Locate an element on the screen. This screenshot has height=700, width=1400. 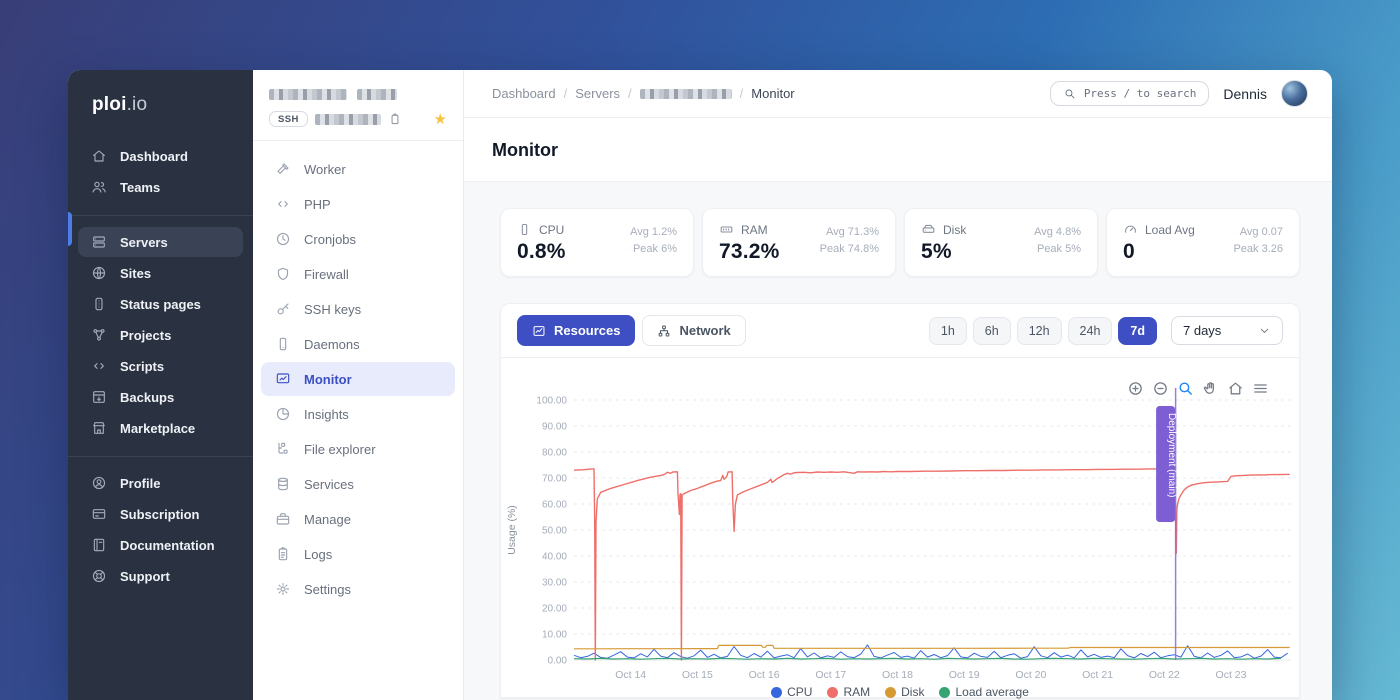
chart-tool-selection-zoom is located at coordinates (1185, 388).